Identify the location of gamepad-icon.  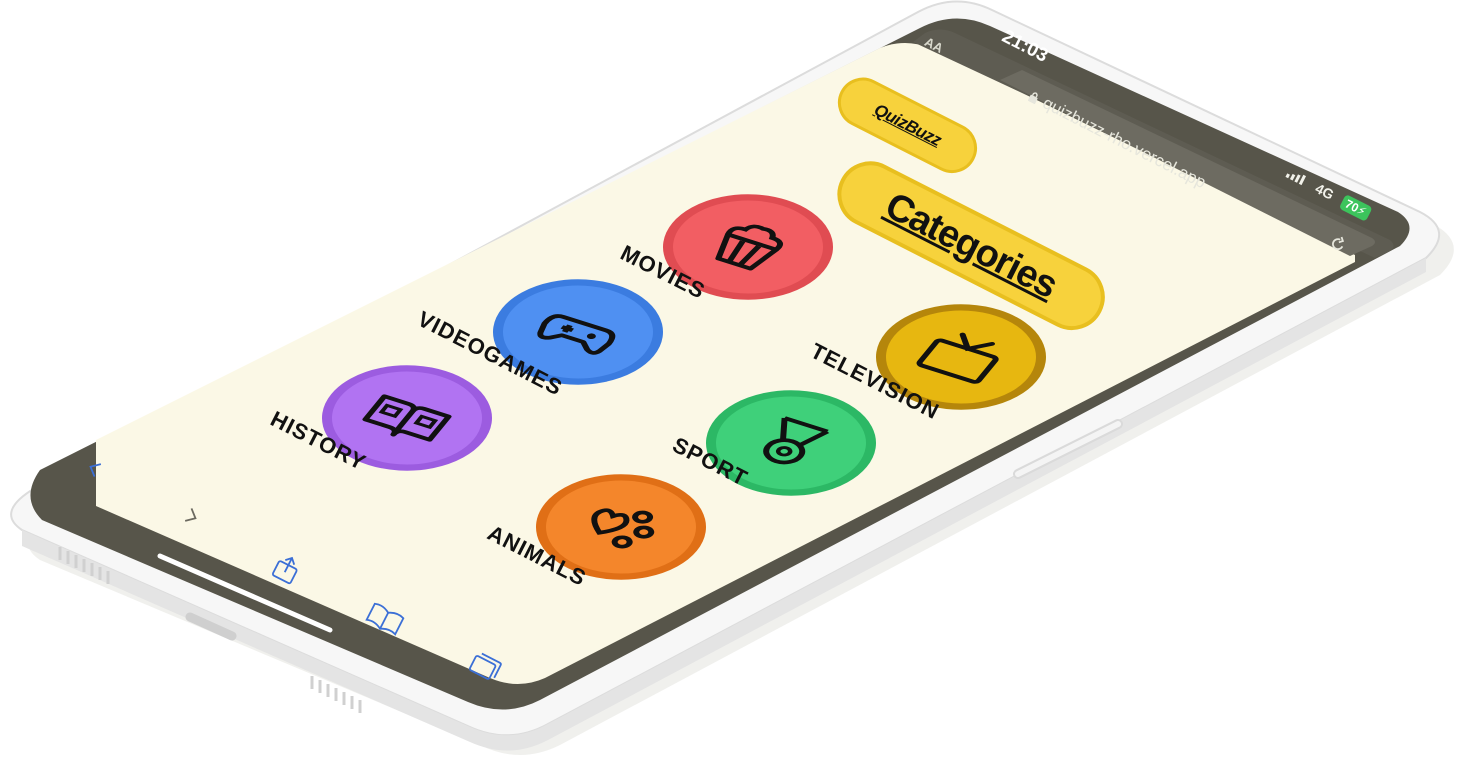
(576, 334).